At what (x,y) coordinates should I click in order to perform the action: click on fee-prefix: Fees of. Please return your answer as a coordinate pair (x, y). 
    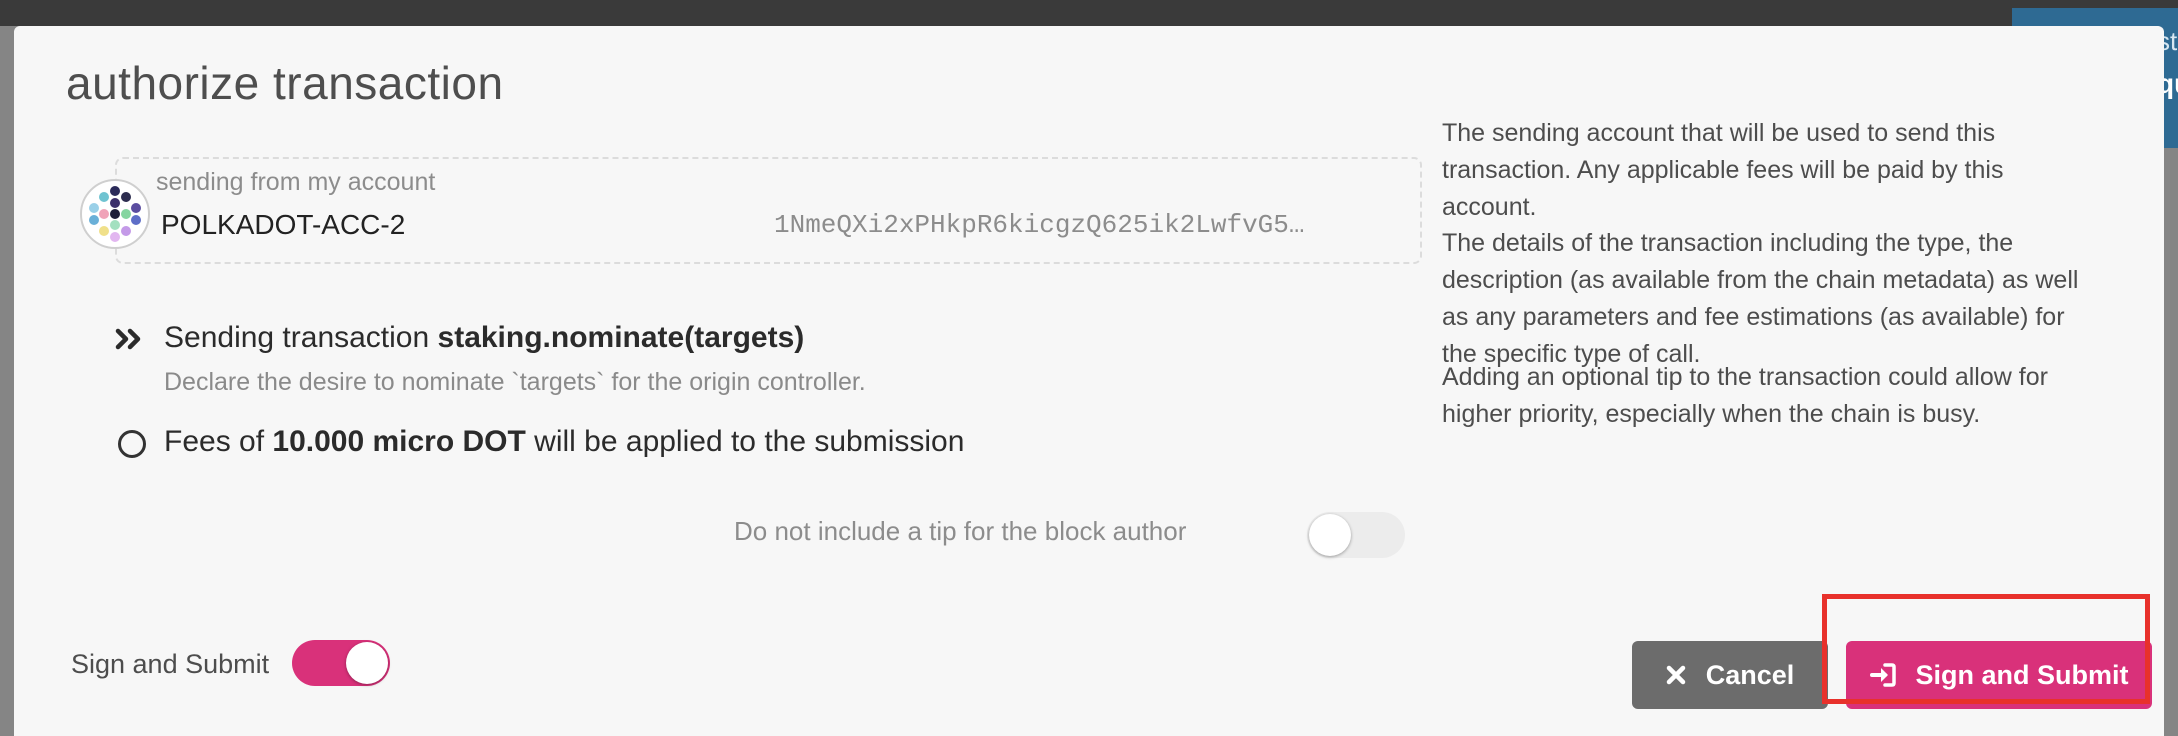
    Looking at the image, I should click on (218, 441).